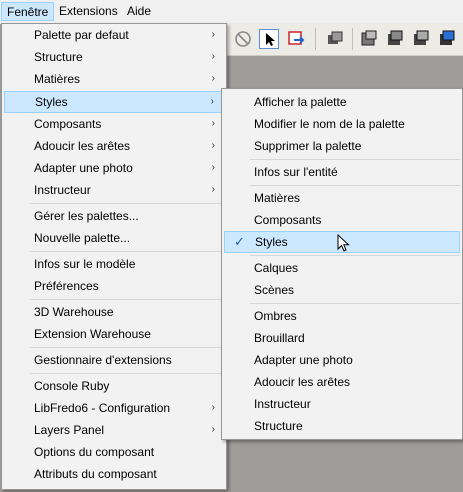 The width and height of the screenshot is (463, 492). What do you see at coordinates (342, 146) in the screenshot?
I see `submenu-item-supprimer-la-palette: Supprimer la palette` at bounding box center [342, 146].